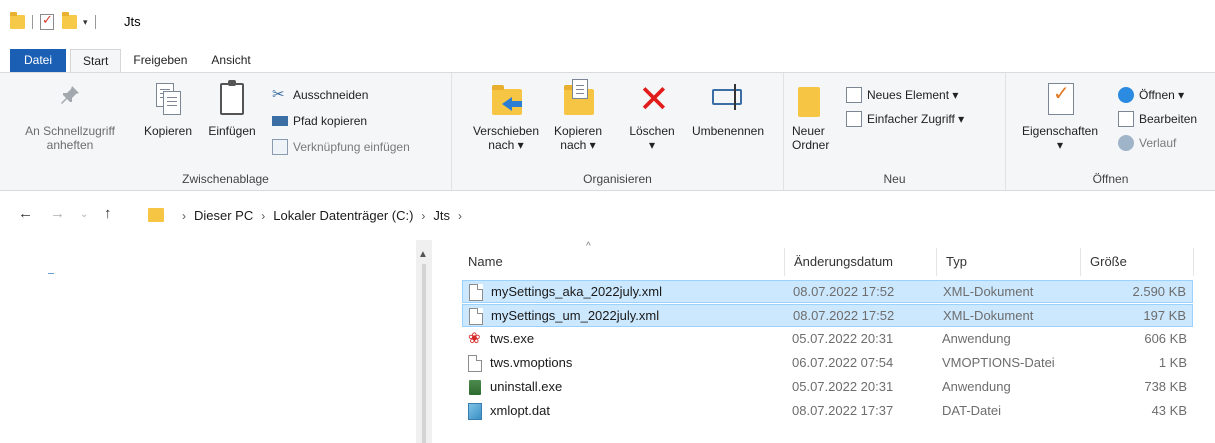  I want to click on folder-icon, so click(17, 20).